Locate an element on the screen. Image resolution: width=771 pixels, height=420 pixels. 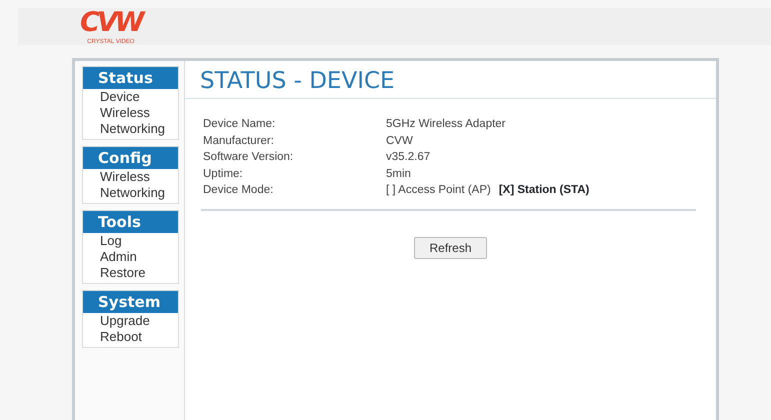
mode-option: [ ] Access Point (AP) is located at coordinates (438, 190).